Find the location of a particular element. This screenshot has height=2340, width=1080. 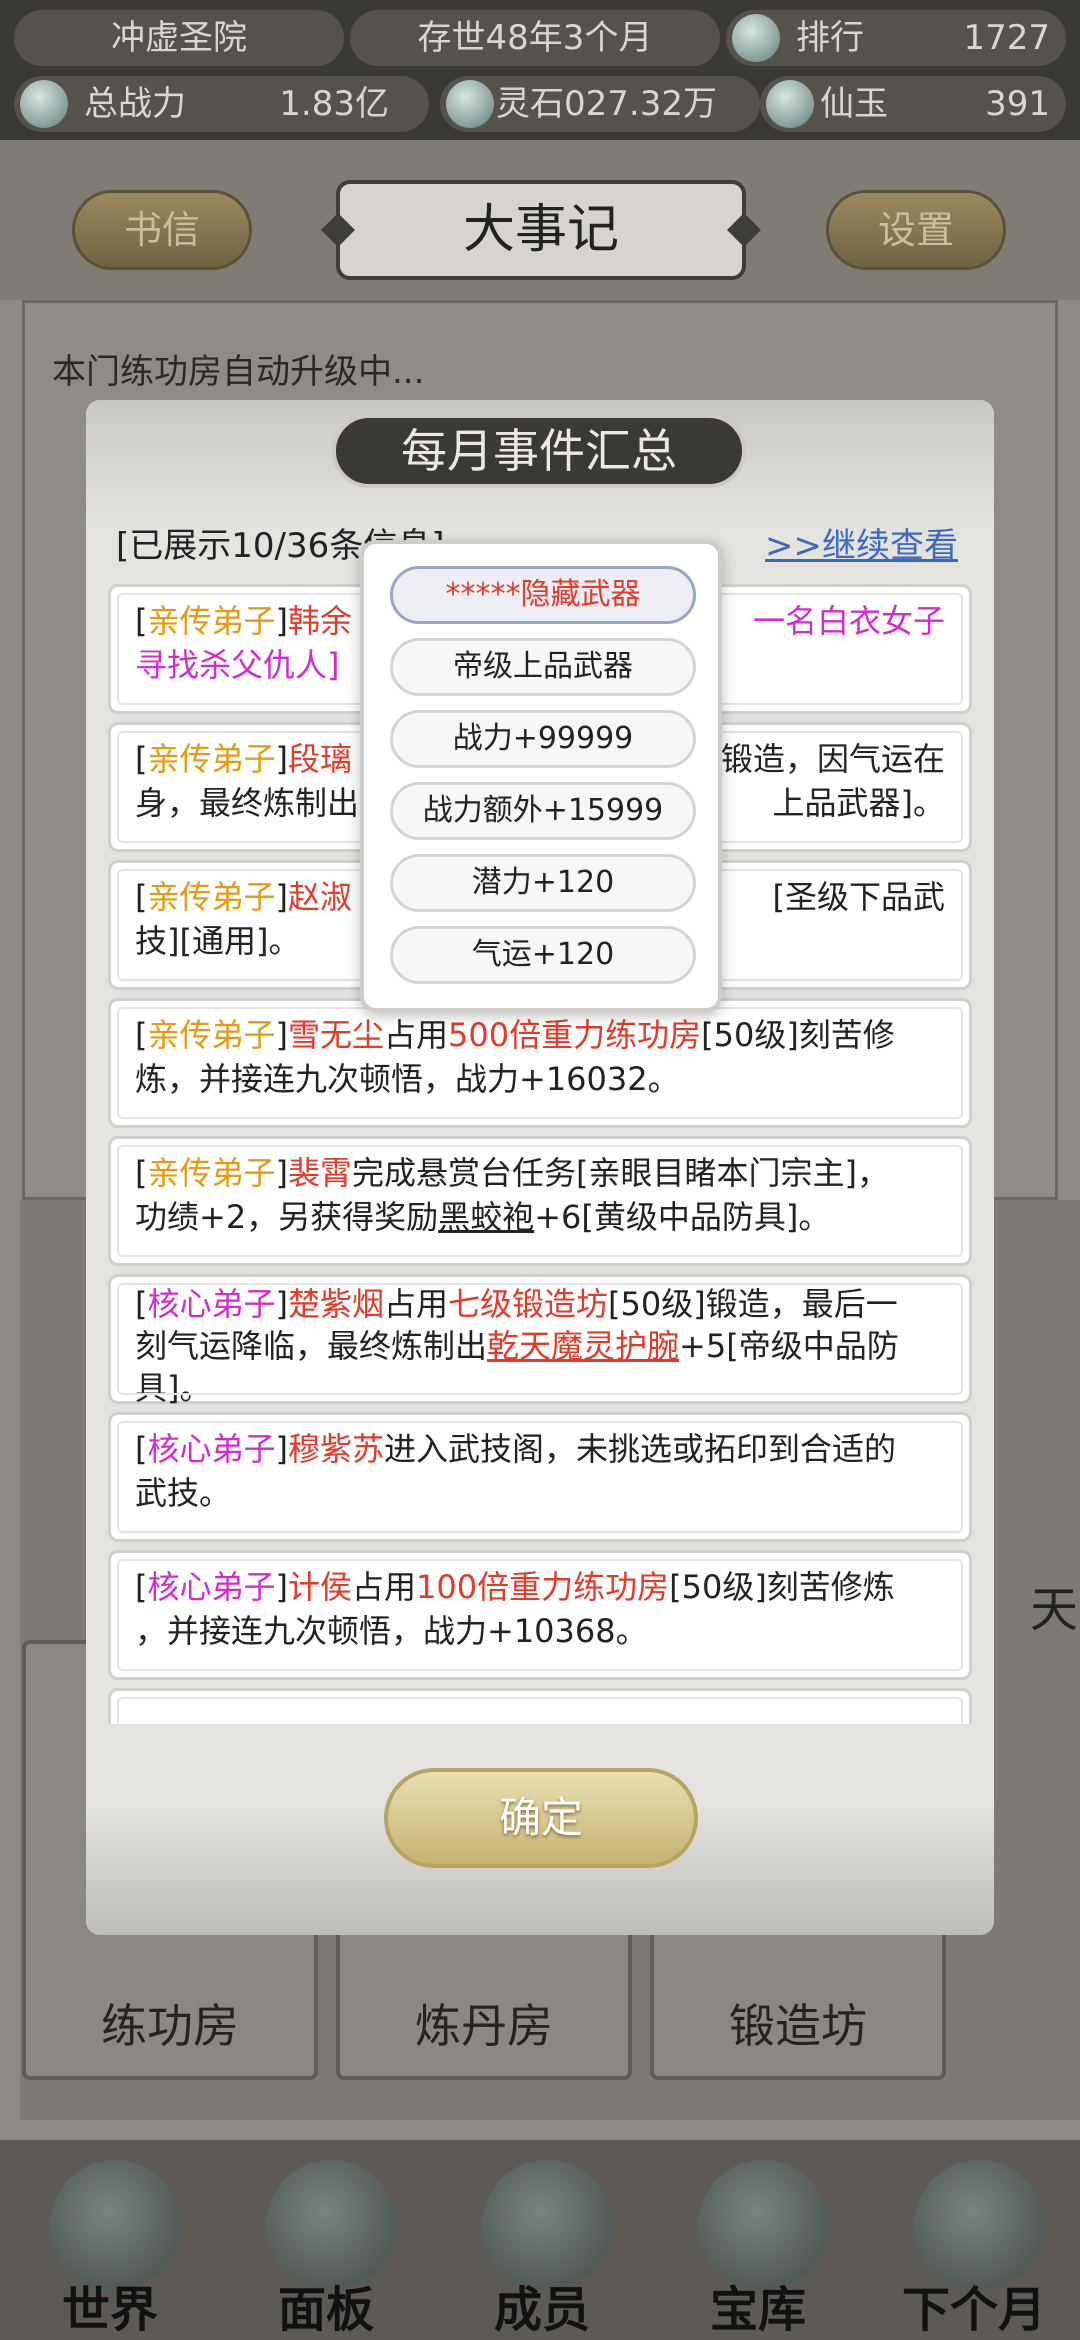

time-pill: 存世48年3个月 is located at coordinates (535, 38).